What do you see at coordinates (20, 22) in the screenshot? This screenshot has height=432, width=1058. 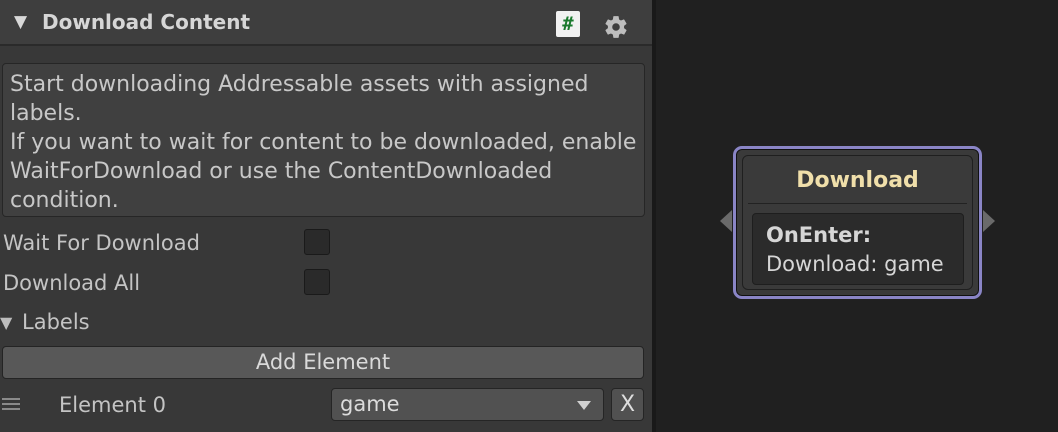 I see `fold-triangle-icon: ▼` at bounding box center [20, 22].